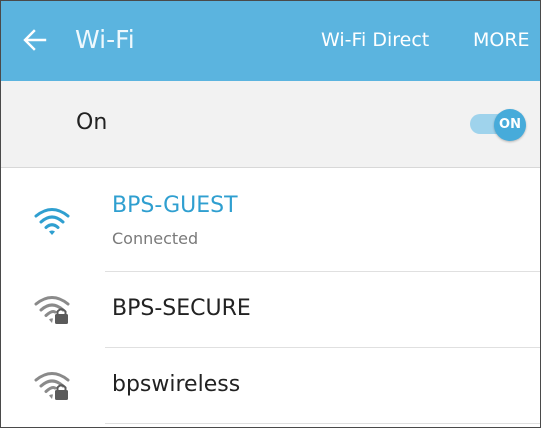  What do you see at coordinates (176, 384) in the screenshot?
I see `network-name: bpswireless` at bounding box center [176, 384].